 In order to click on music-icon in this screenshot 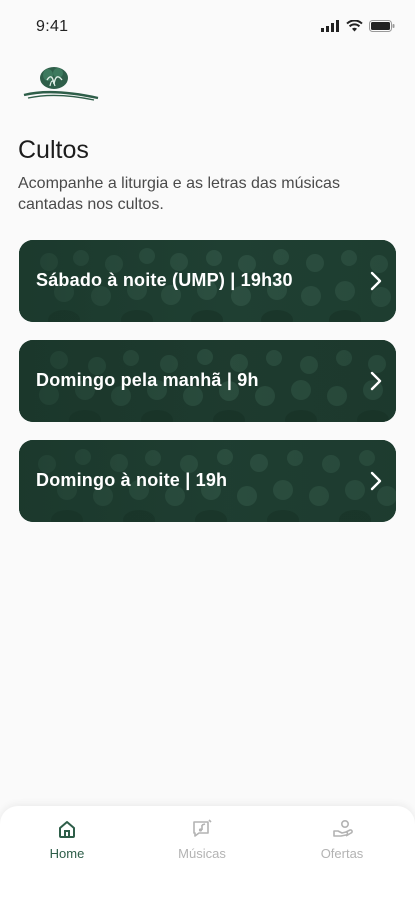, I will do `click(202, 828)`.